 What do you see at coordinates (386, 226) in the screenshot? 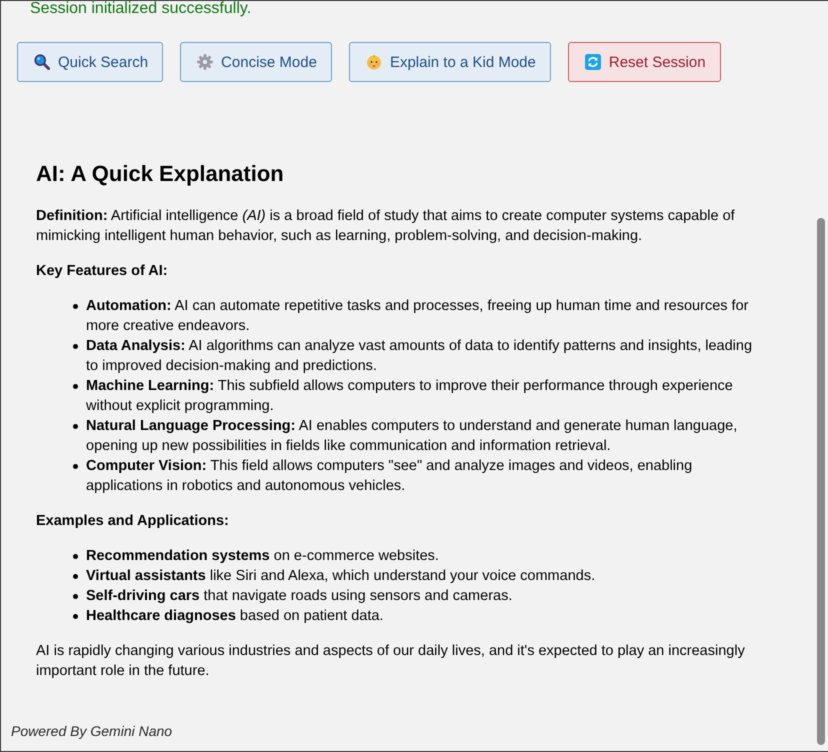
I see `paragraph-text: Definition: Artificial intelligence (AI) is a broad field of study that aims to create computer systems capable of mimicking intelligent human behavior, such as learning, problem-solving, and decision-making.` at bounding box center [386, 226].